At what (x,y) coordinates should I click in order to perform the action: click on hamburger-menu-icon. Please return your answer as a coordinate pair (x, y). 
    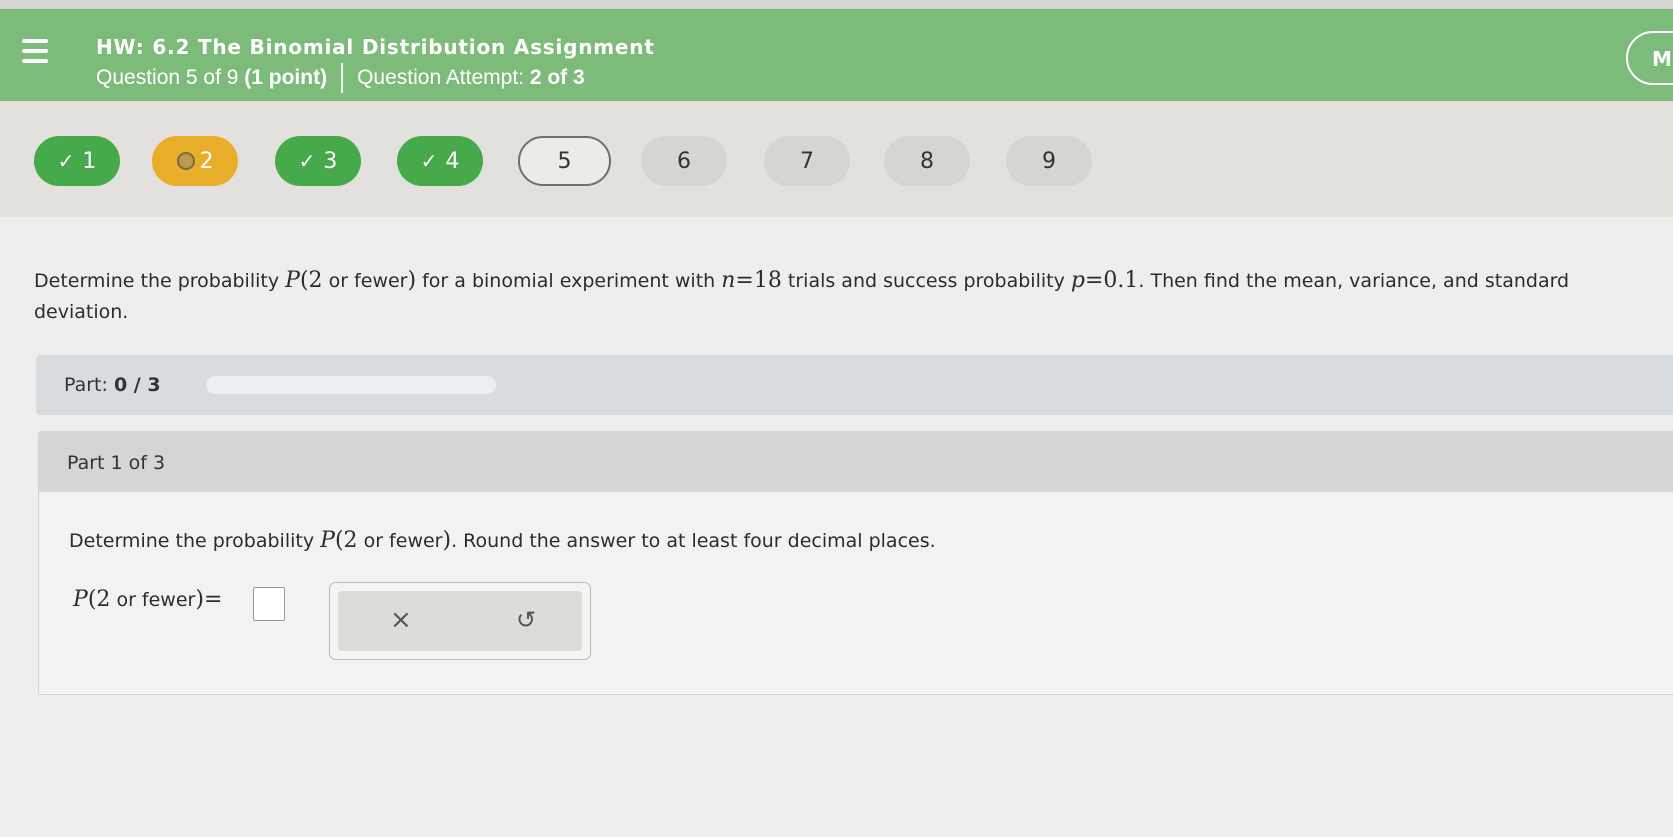
    Looking at the image, I should click on (35, 53).